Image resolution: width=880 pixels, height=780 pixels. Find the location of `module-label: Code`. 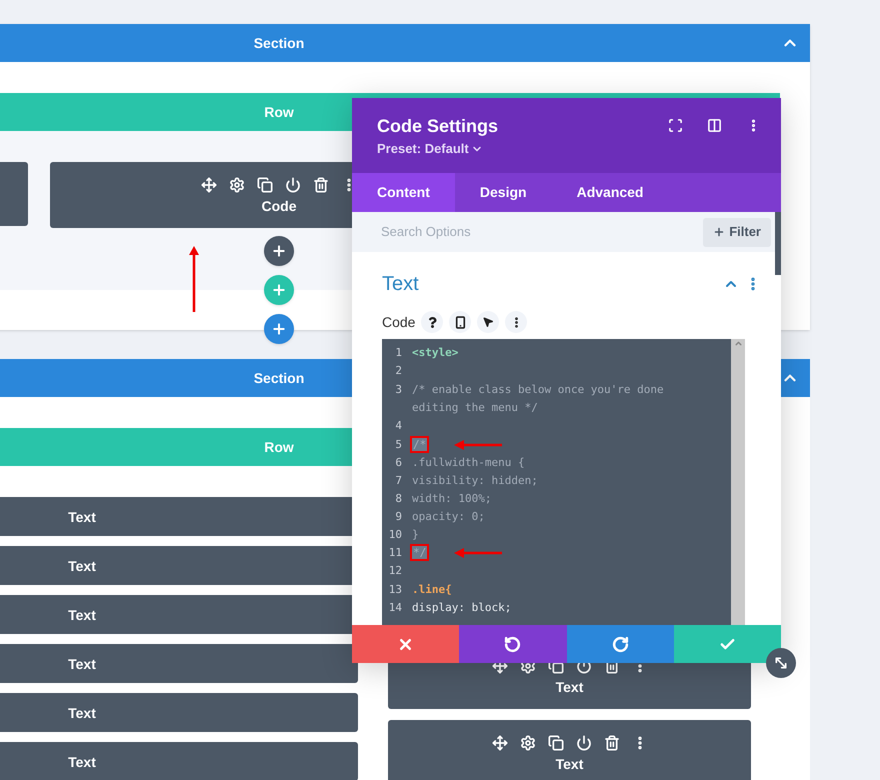

module-label: Code is located at coordinates (279, 206).